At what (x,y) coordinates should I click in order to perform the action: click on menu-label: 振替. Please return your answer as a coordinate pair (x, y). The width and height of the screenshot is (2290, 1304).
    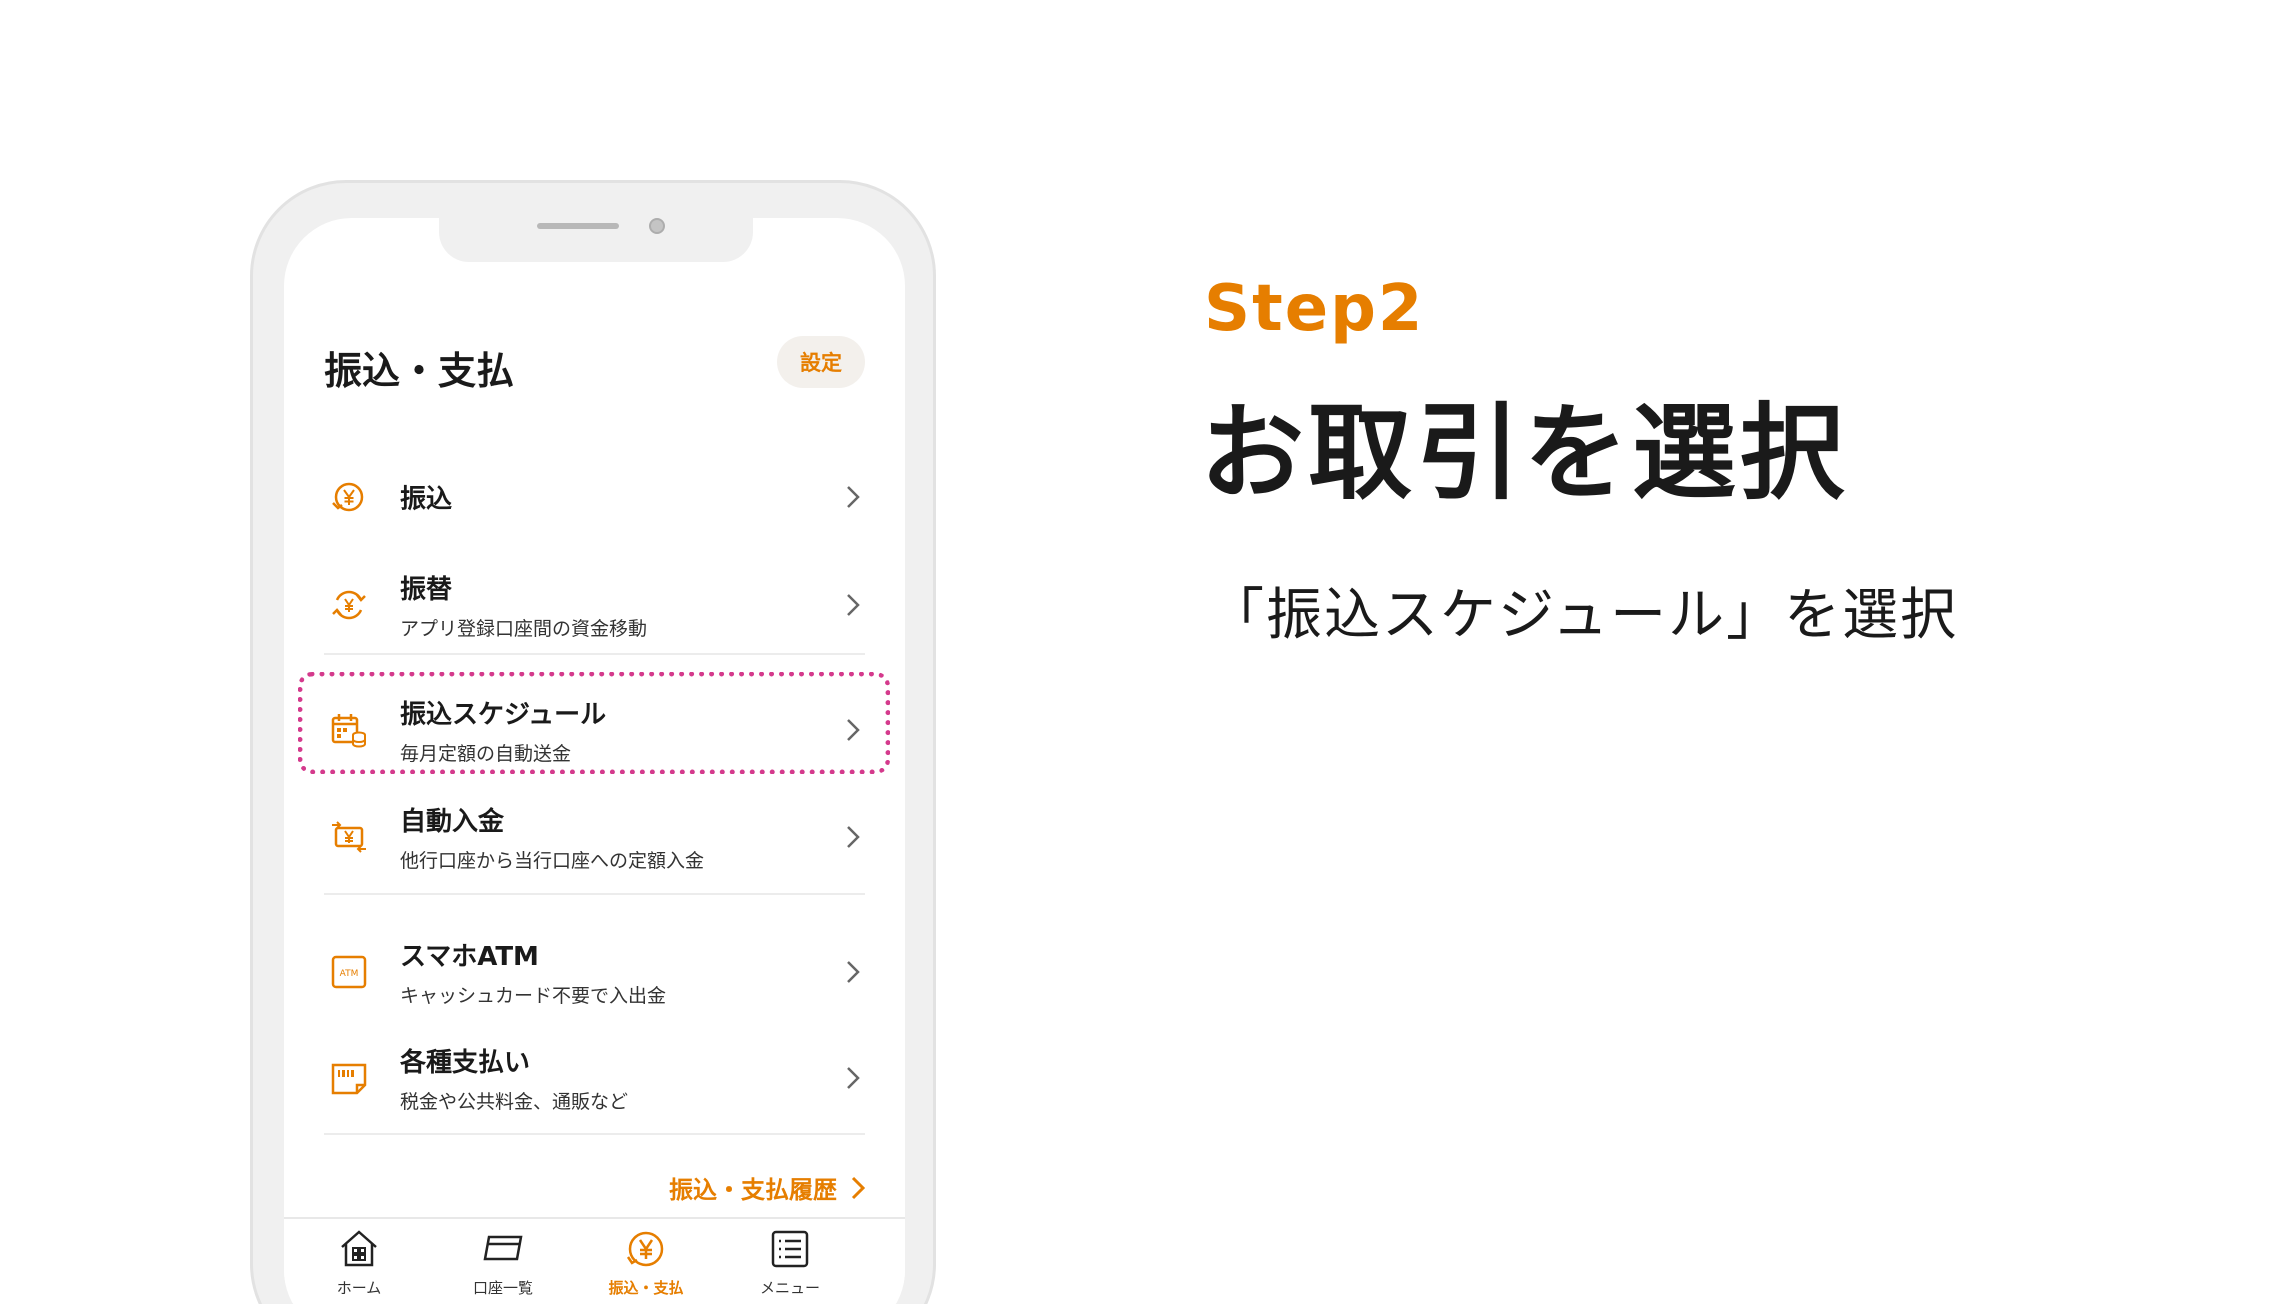
    Looking at the image, I should click on (426, 590).